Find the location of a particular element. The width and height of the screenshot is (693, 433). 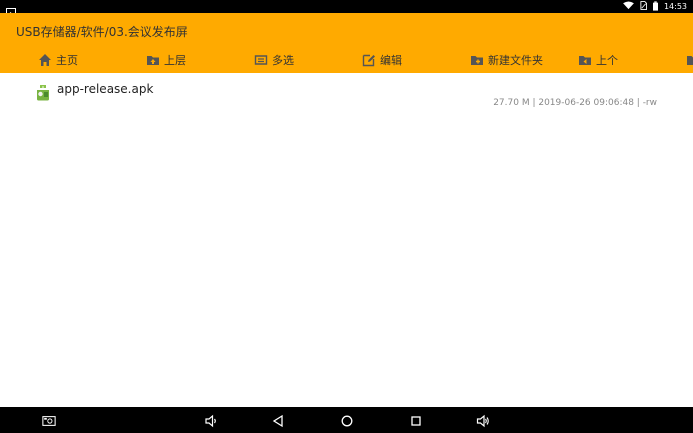

back-button is located at coordinates (278, 420).